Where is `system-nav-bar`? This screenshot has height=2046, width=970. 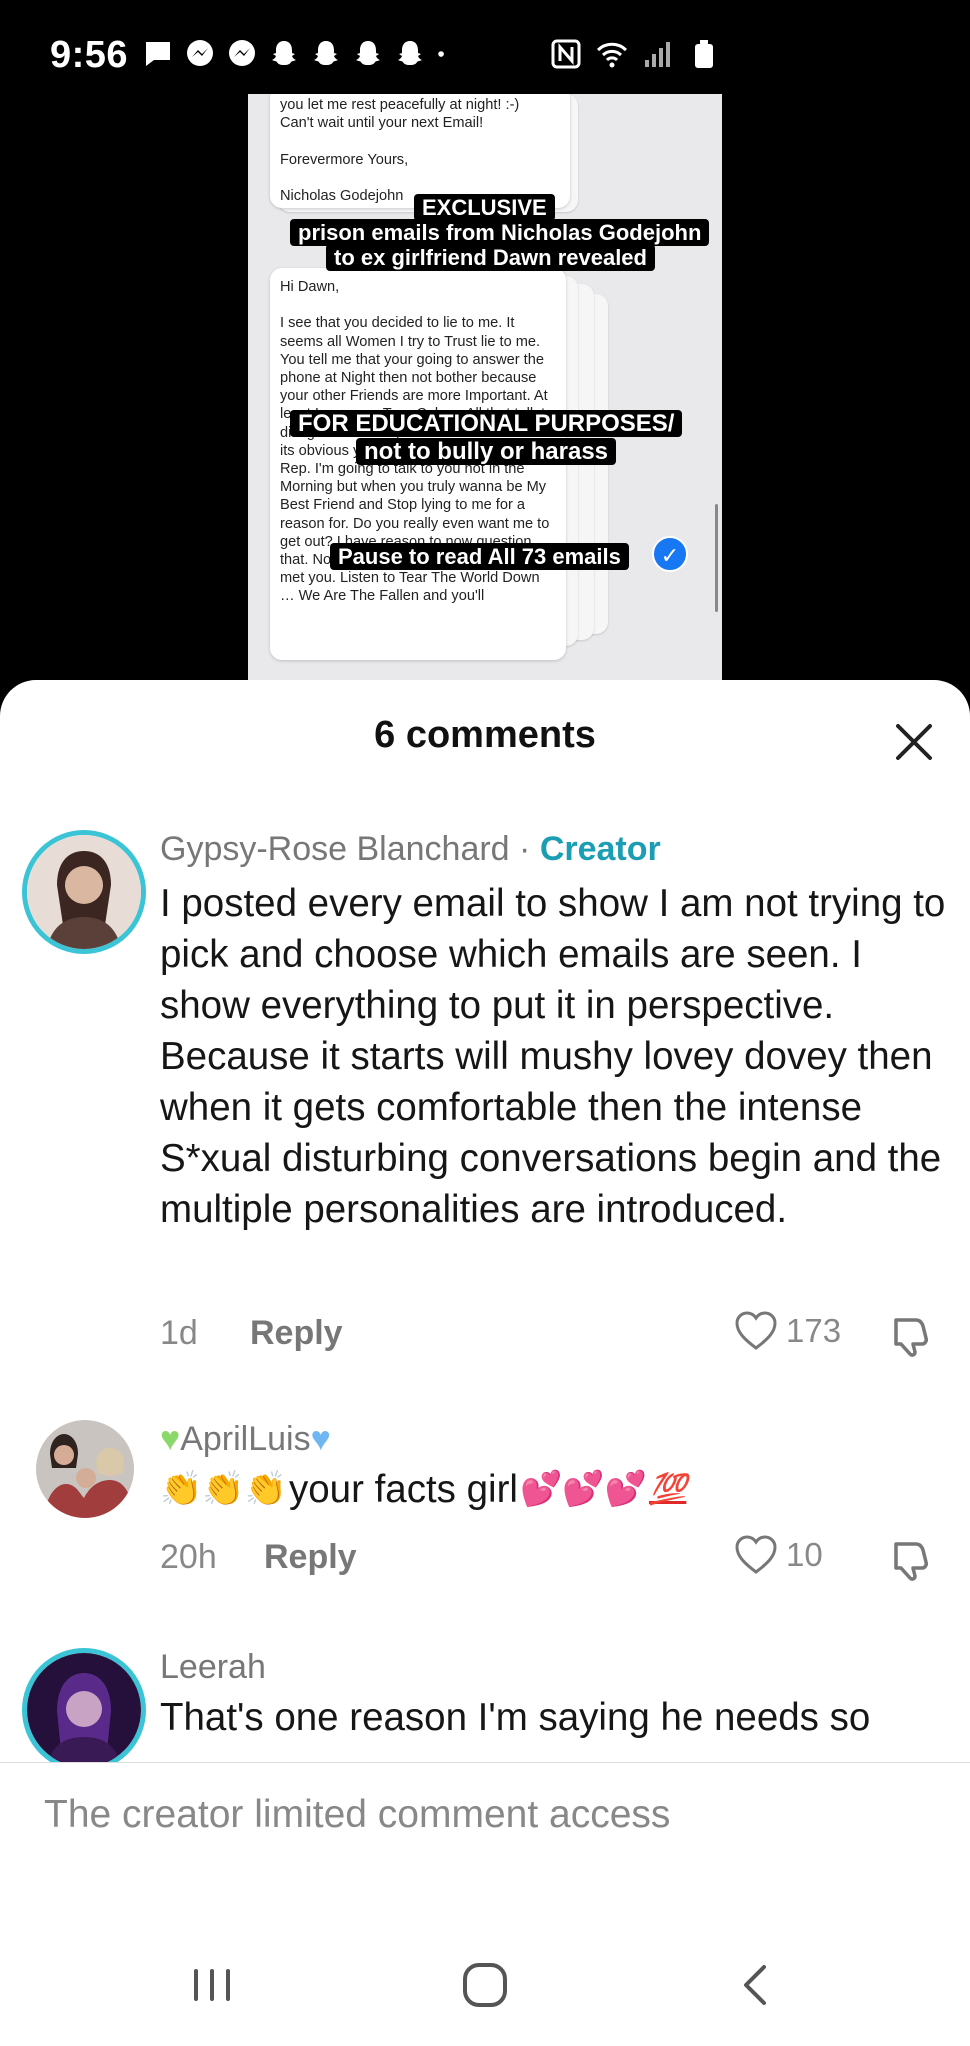
system-nav-bar is located at coordinates (485, 1990).